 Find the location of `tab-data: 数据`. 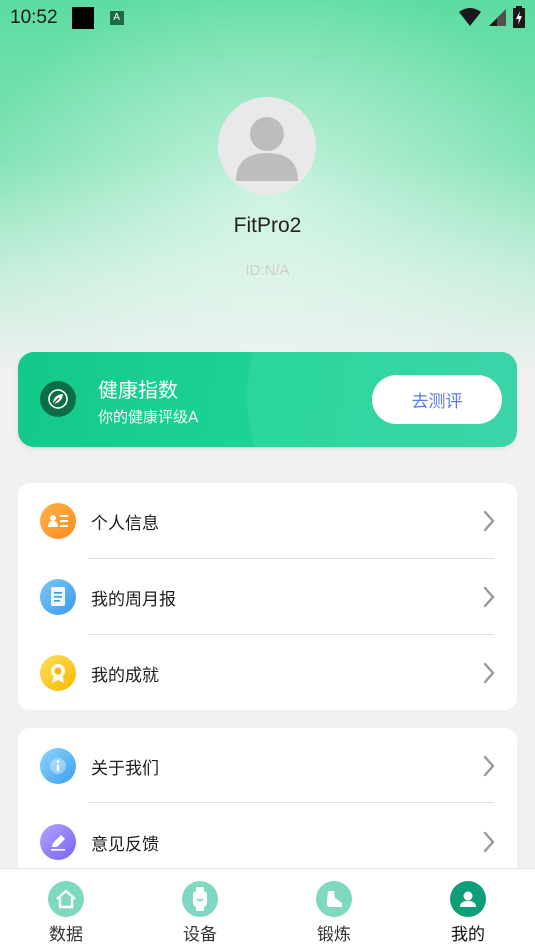

tab-data: 数据 is located at coordinates (66, 910).